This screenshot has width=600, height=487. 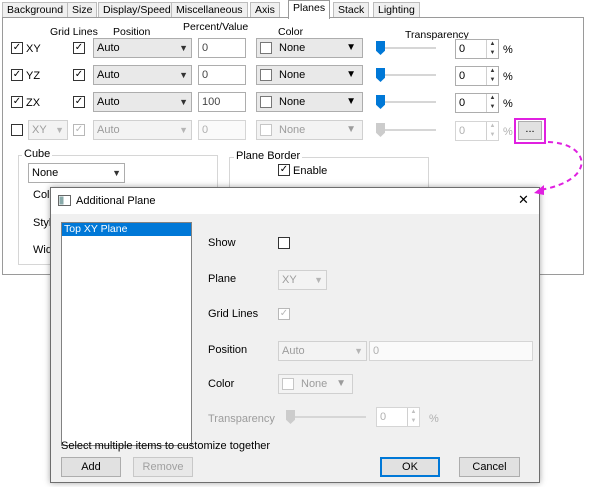 What do you see at coordinates (462, 49) in the screenshot?
I see `plane-xy-transparency-value: 0` at bounding box center [462, 49].